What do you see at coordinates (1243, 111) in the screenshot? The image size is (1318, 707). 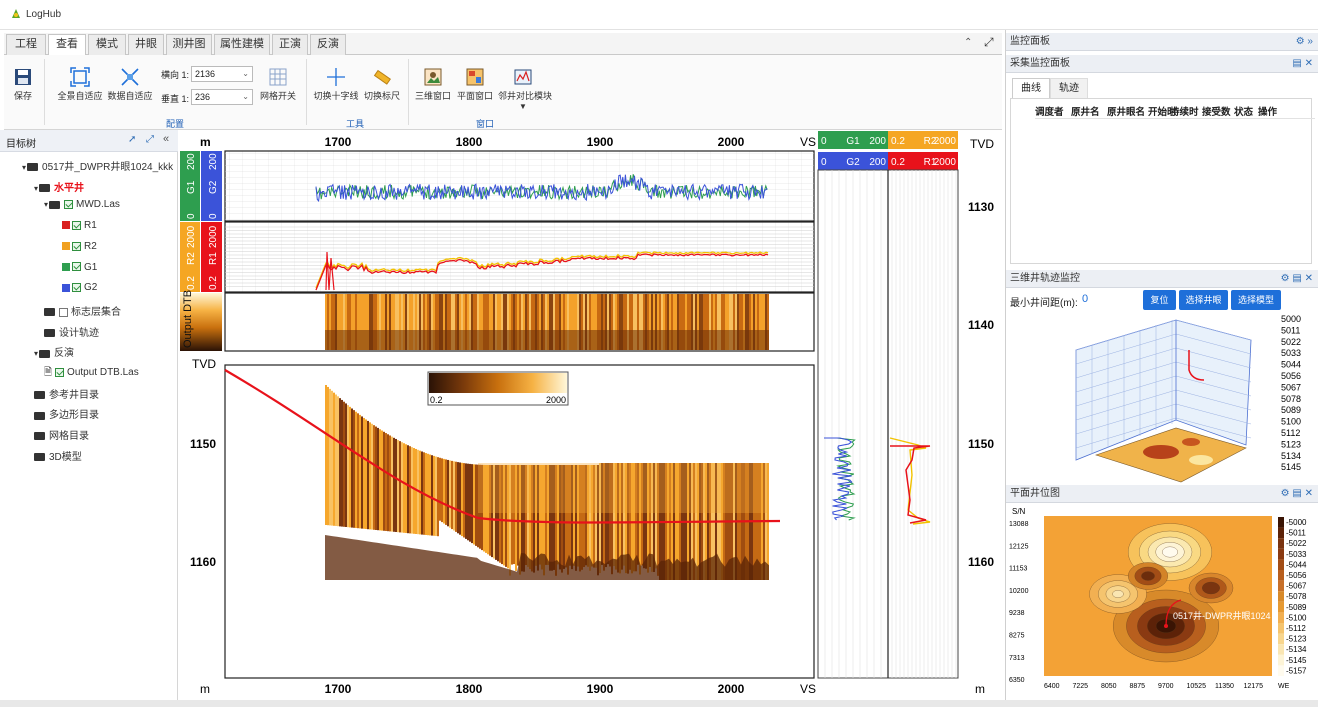 I see `acq-column-header: 状态` at bounding box center [1243, 111].